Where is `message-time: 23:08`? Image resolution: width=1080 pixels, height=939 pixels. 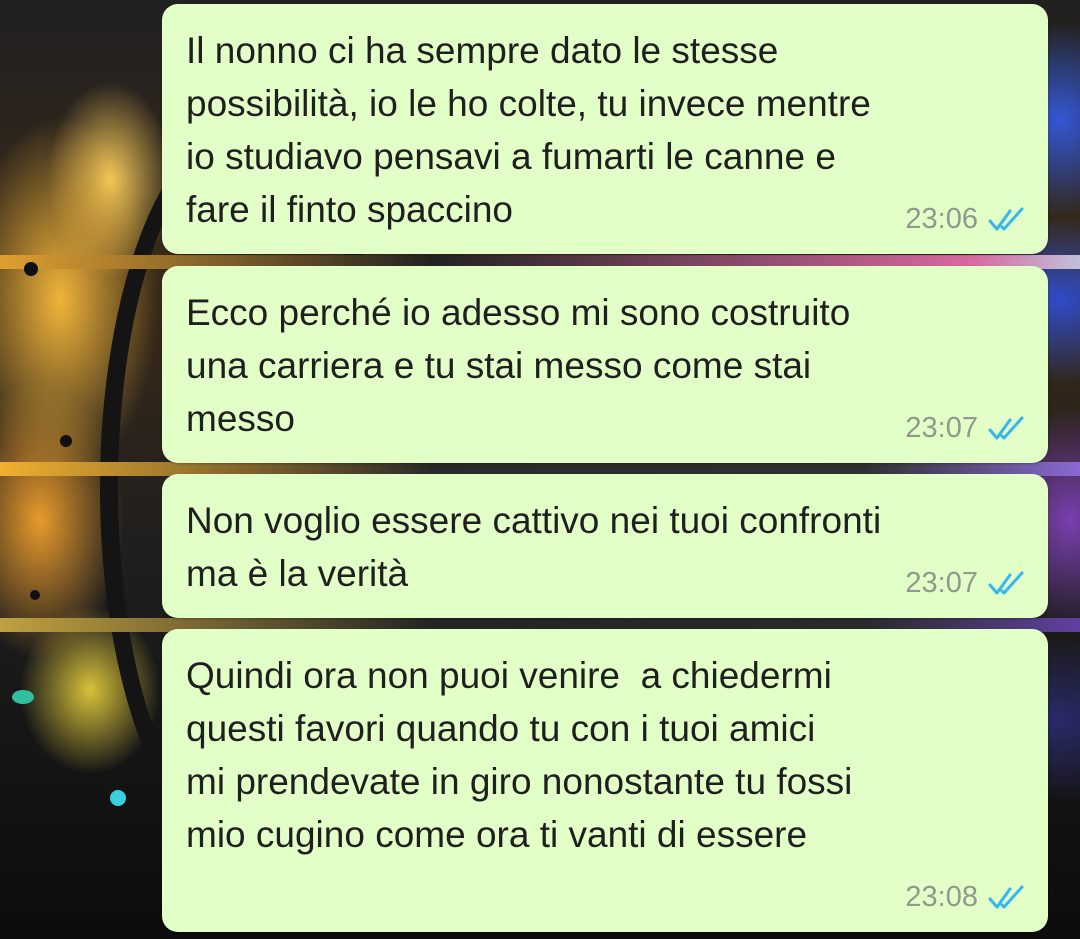 message-time: 23:08 is located at coordinates (941, 897).